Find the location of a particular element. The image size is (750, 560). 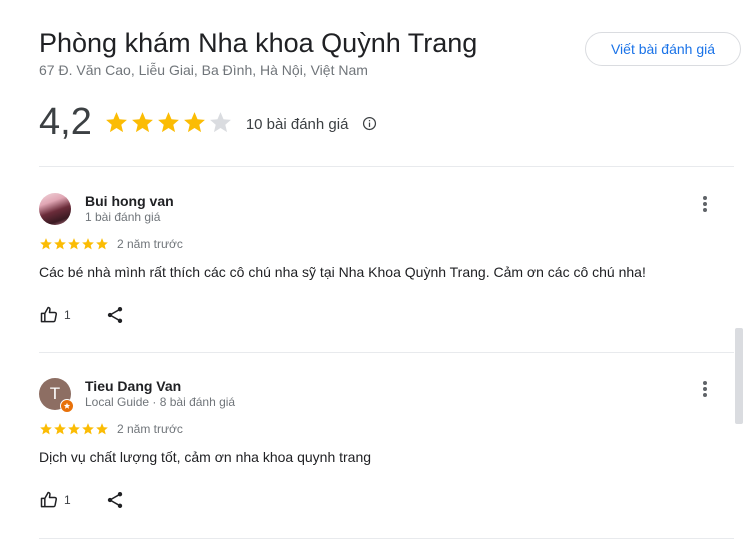

review-count: 10 bài đánh giá is located at coordinates (297, 124).